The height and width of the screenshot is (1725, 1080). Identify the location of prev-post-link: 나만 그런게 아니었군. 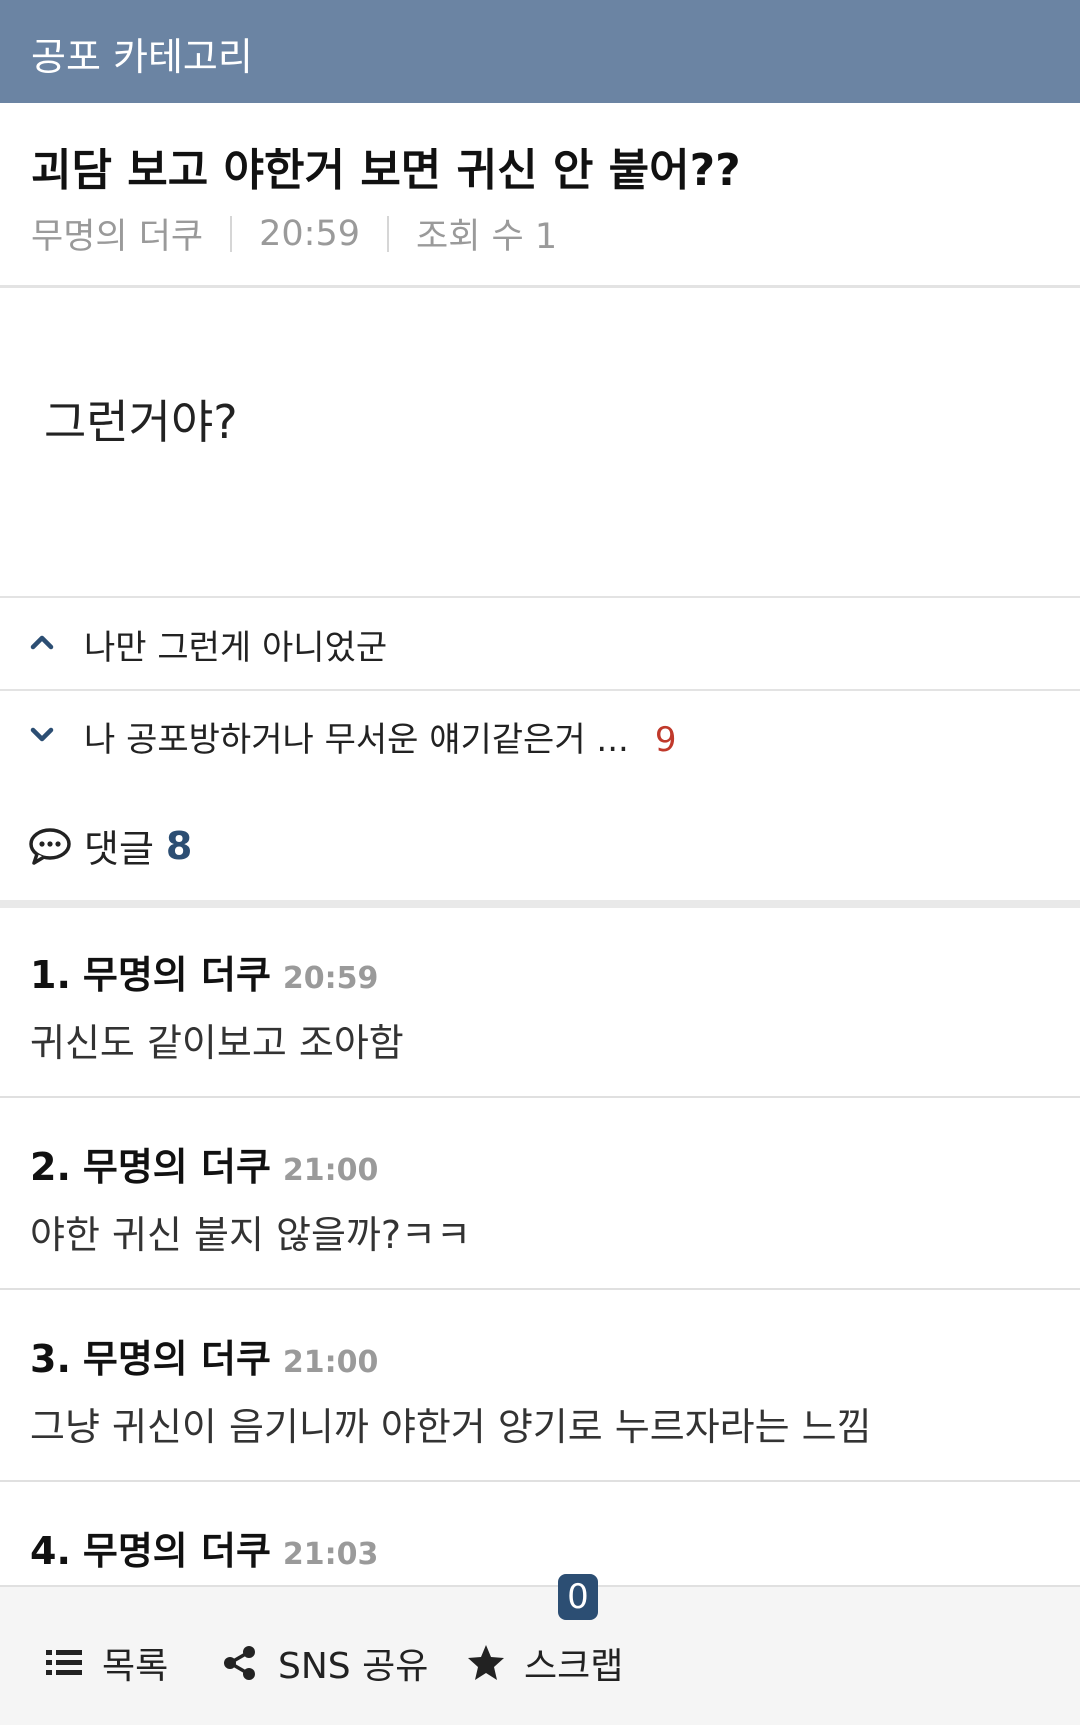
(540, 644).